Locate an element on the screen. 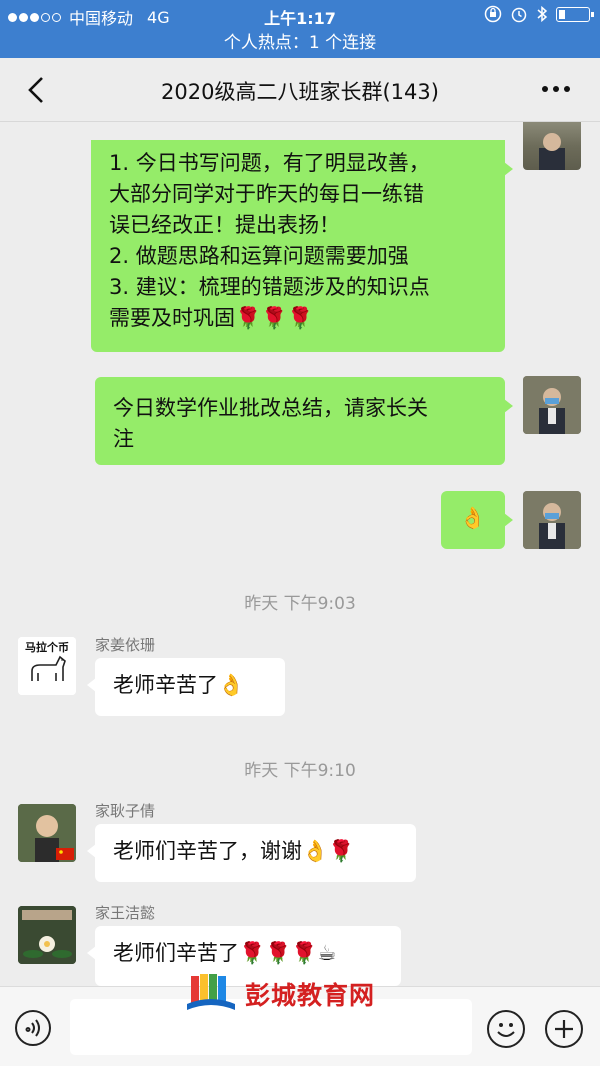 This screenshot has height=1066, width=600. bluetooth-icon is located at coordinates (542, 14).